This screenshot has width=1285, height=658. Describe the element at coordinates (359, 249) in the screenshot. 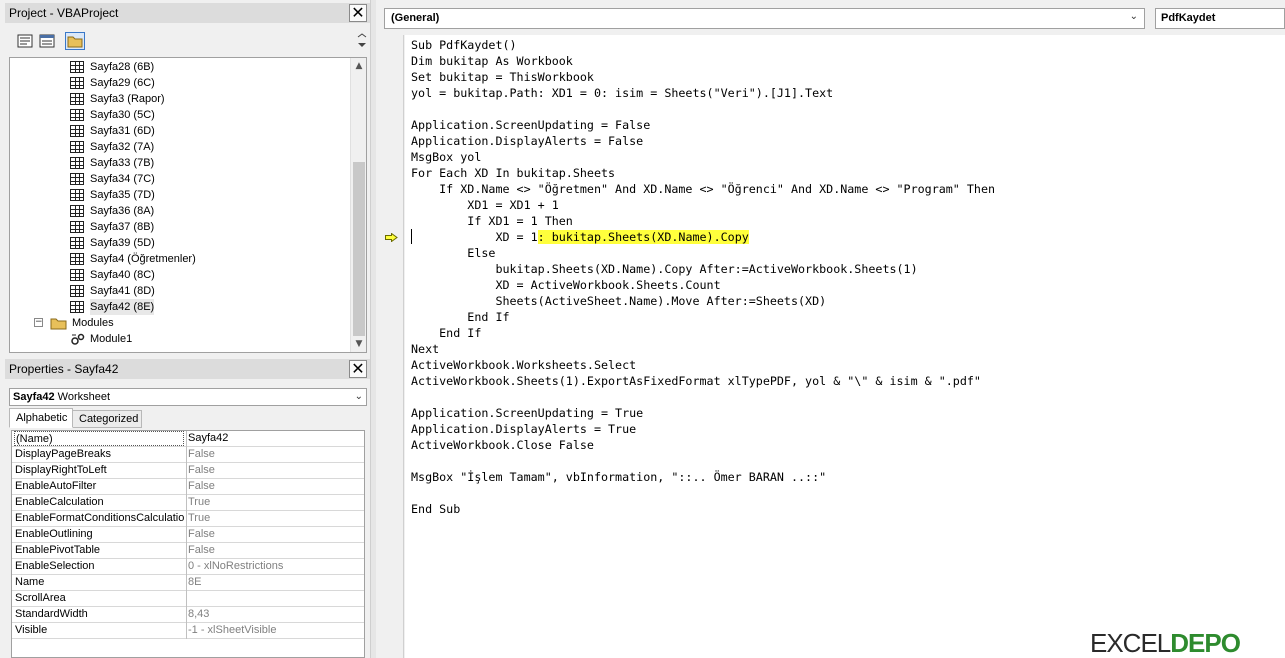

I see `scroll-thumb` at that location.